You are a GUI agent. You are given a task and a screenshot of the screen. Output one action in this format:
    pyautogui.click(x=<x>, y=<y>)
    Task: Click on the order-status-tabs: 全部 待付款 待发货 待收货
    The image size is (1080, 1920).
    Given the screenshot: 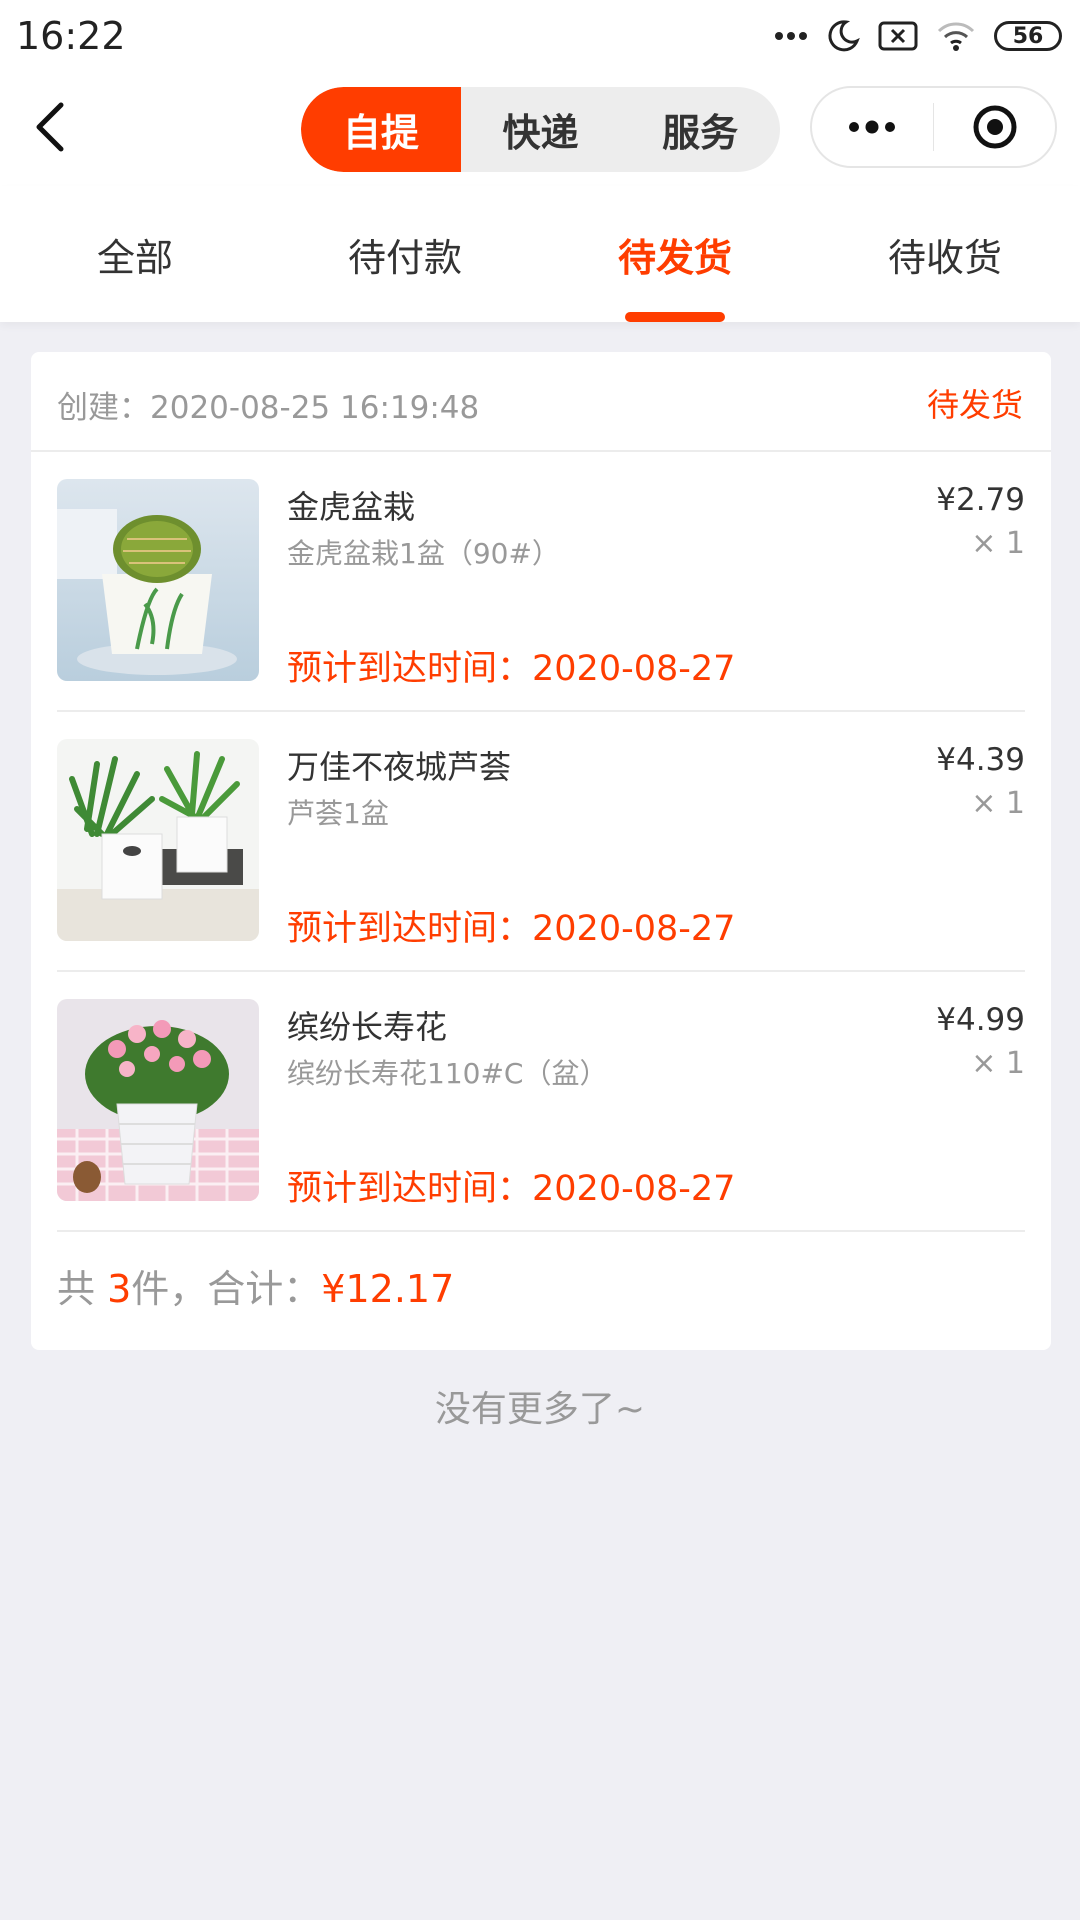 What is the action you would take?
    pyautogui.click(x=540, y=254)
    